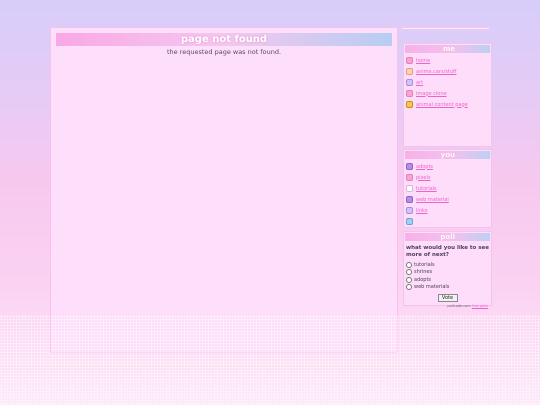 Image resolution: width=540 pixels, height=405 pixels. Describe the element at coordinates (409, 104) in the screenshot. I see `yellow-animal-icon` at that location.